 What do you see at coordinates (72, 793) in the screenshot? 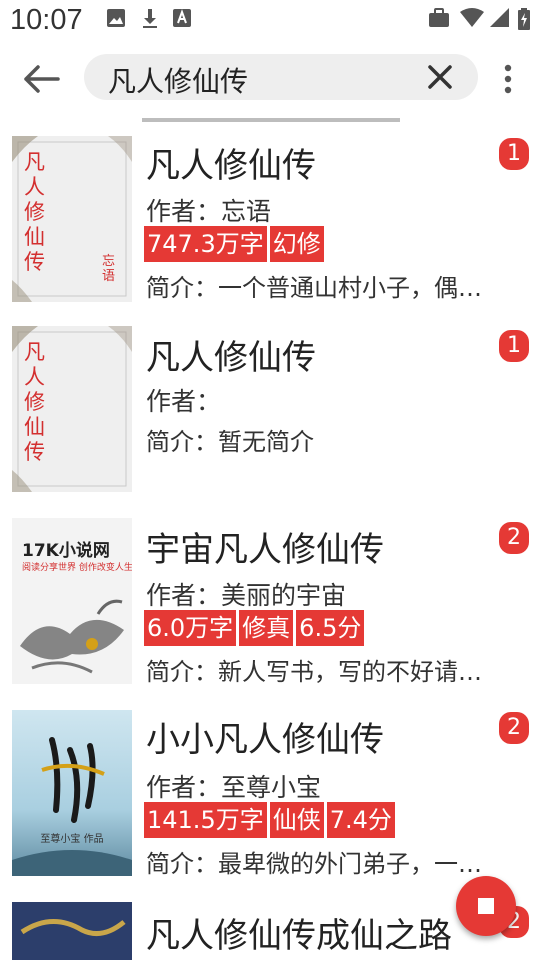
I see `book-cover: 至尊小宝 作品` at bounding box center [72, 793].